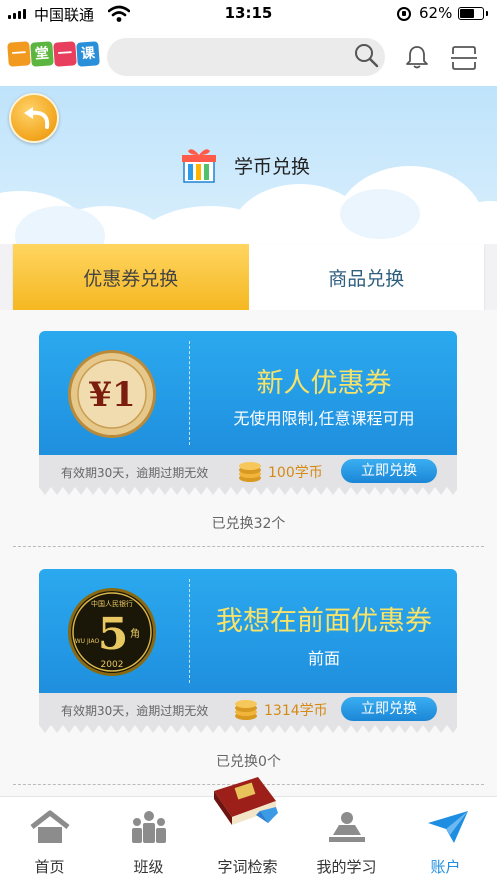 The width and height of the screenshot is (497, 883). Describe the element at coordinates (49, 867) in the screenshot. I see `nav-label: 首页` at that location.